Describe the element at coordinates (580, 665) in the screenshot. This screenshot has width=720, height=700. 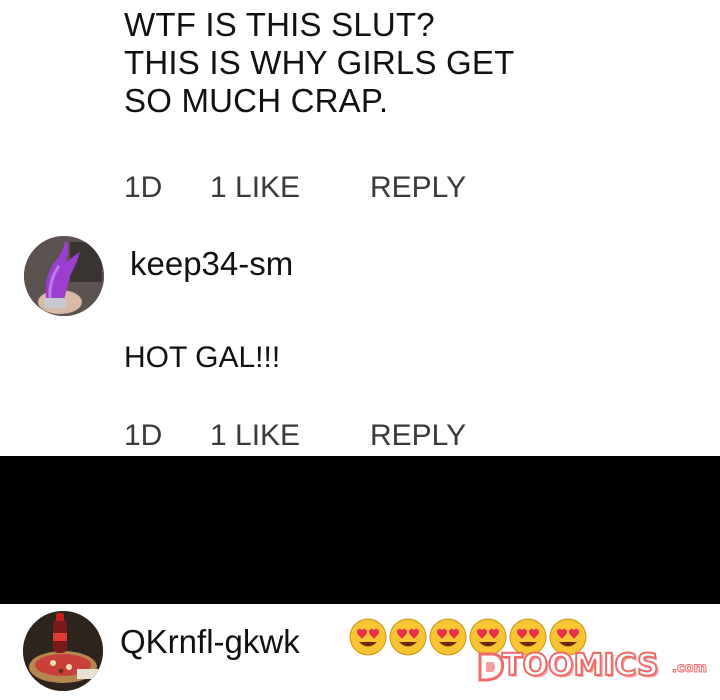
I see `watermark-text: TOOMICS` at that location.